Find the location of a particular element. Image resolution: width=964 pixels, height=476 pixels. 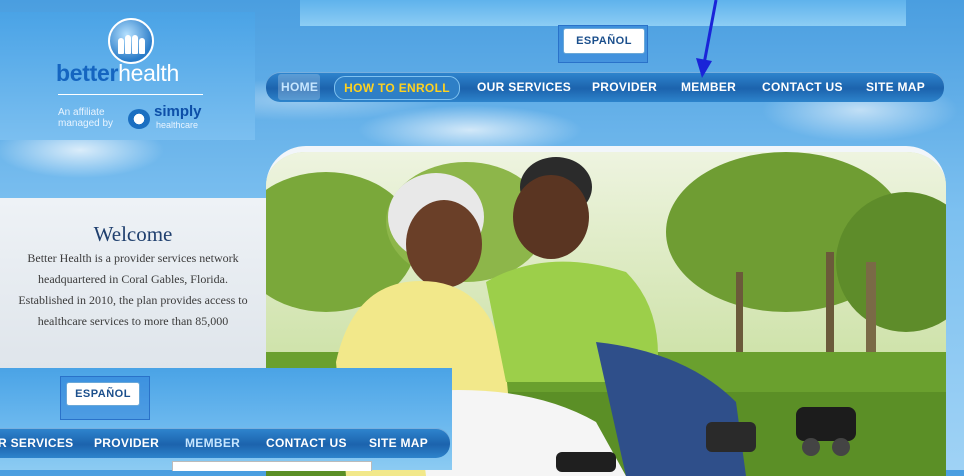

inset-nav-our-services: R SERVICES is located at coordinates (36, 443).